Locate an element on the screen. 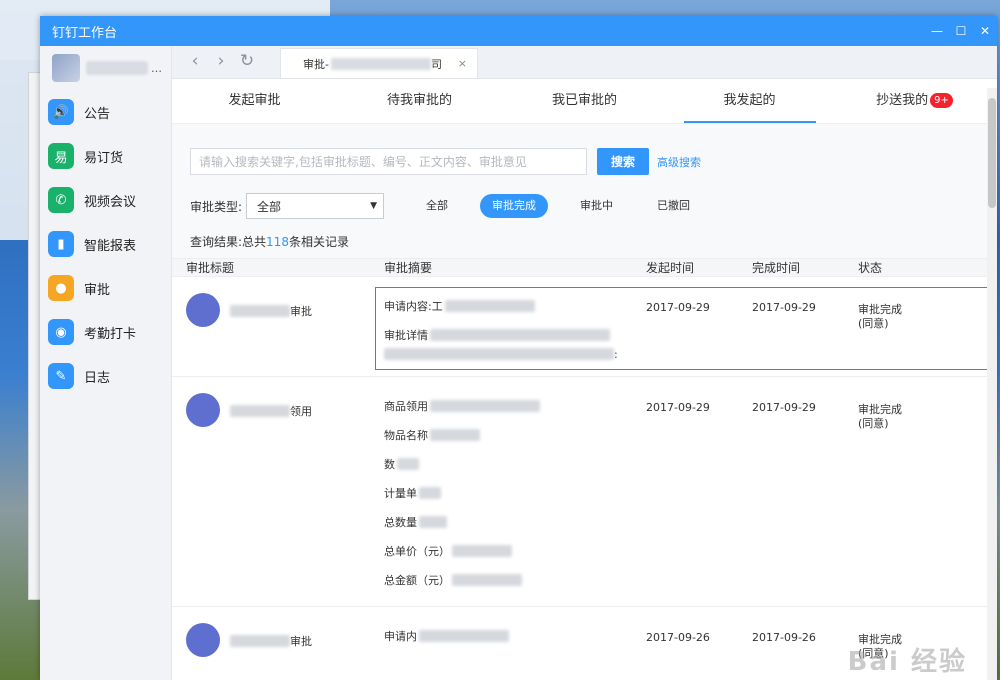 The width and height of the screenshot is (1000, 680). table-row: 审批 申请内 2017-09-26 2017-09-26 审批完成 (同意) is located at coordinates (584, 643).